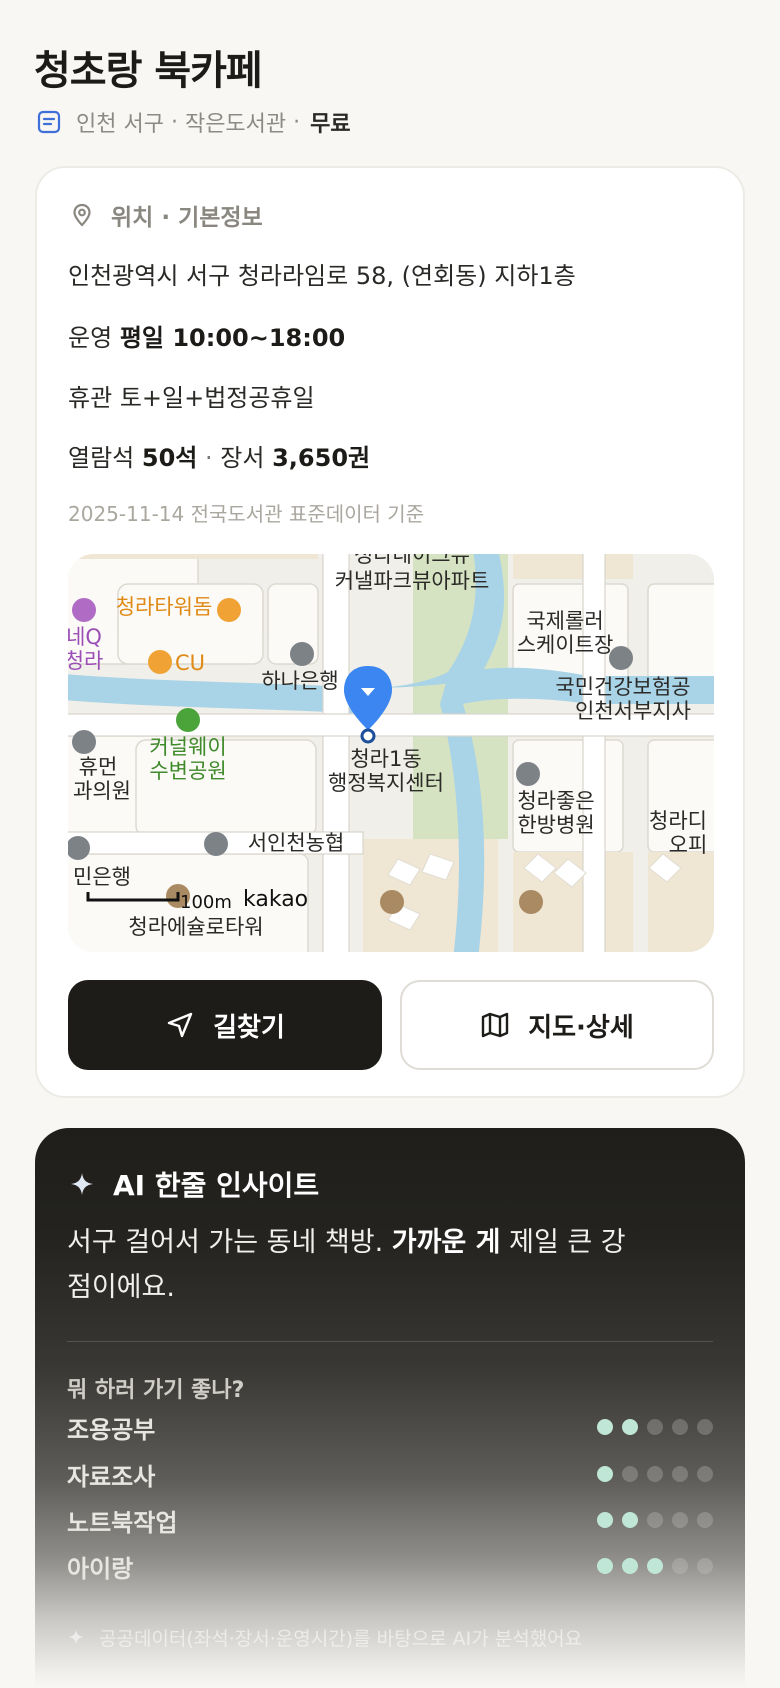 Image resolution: width=780 pixels, height=1688 pixels. What do you see at coordinates (102, 791) in the screenshot?
I see `map-label-clinic-2: 과의원` at bounding box center [102, 791].